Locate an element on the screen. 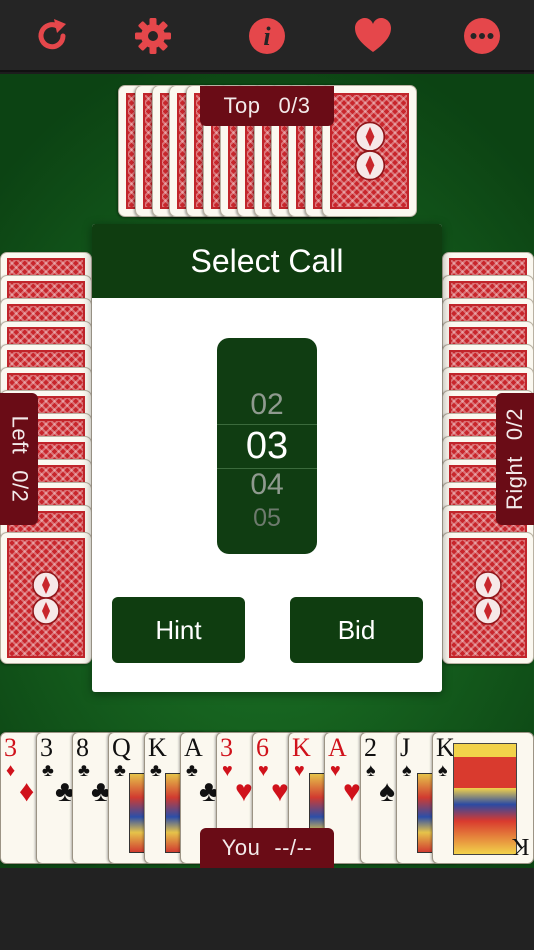 The height and width of the screenshot is (950, 534). picker-option: 04 is located at coordinates (267, 485).